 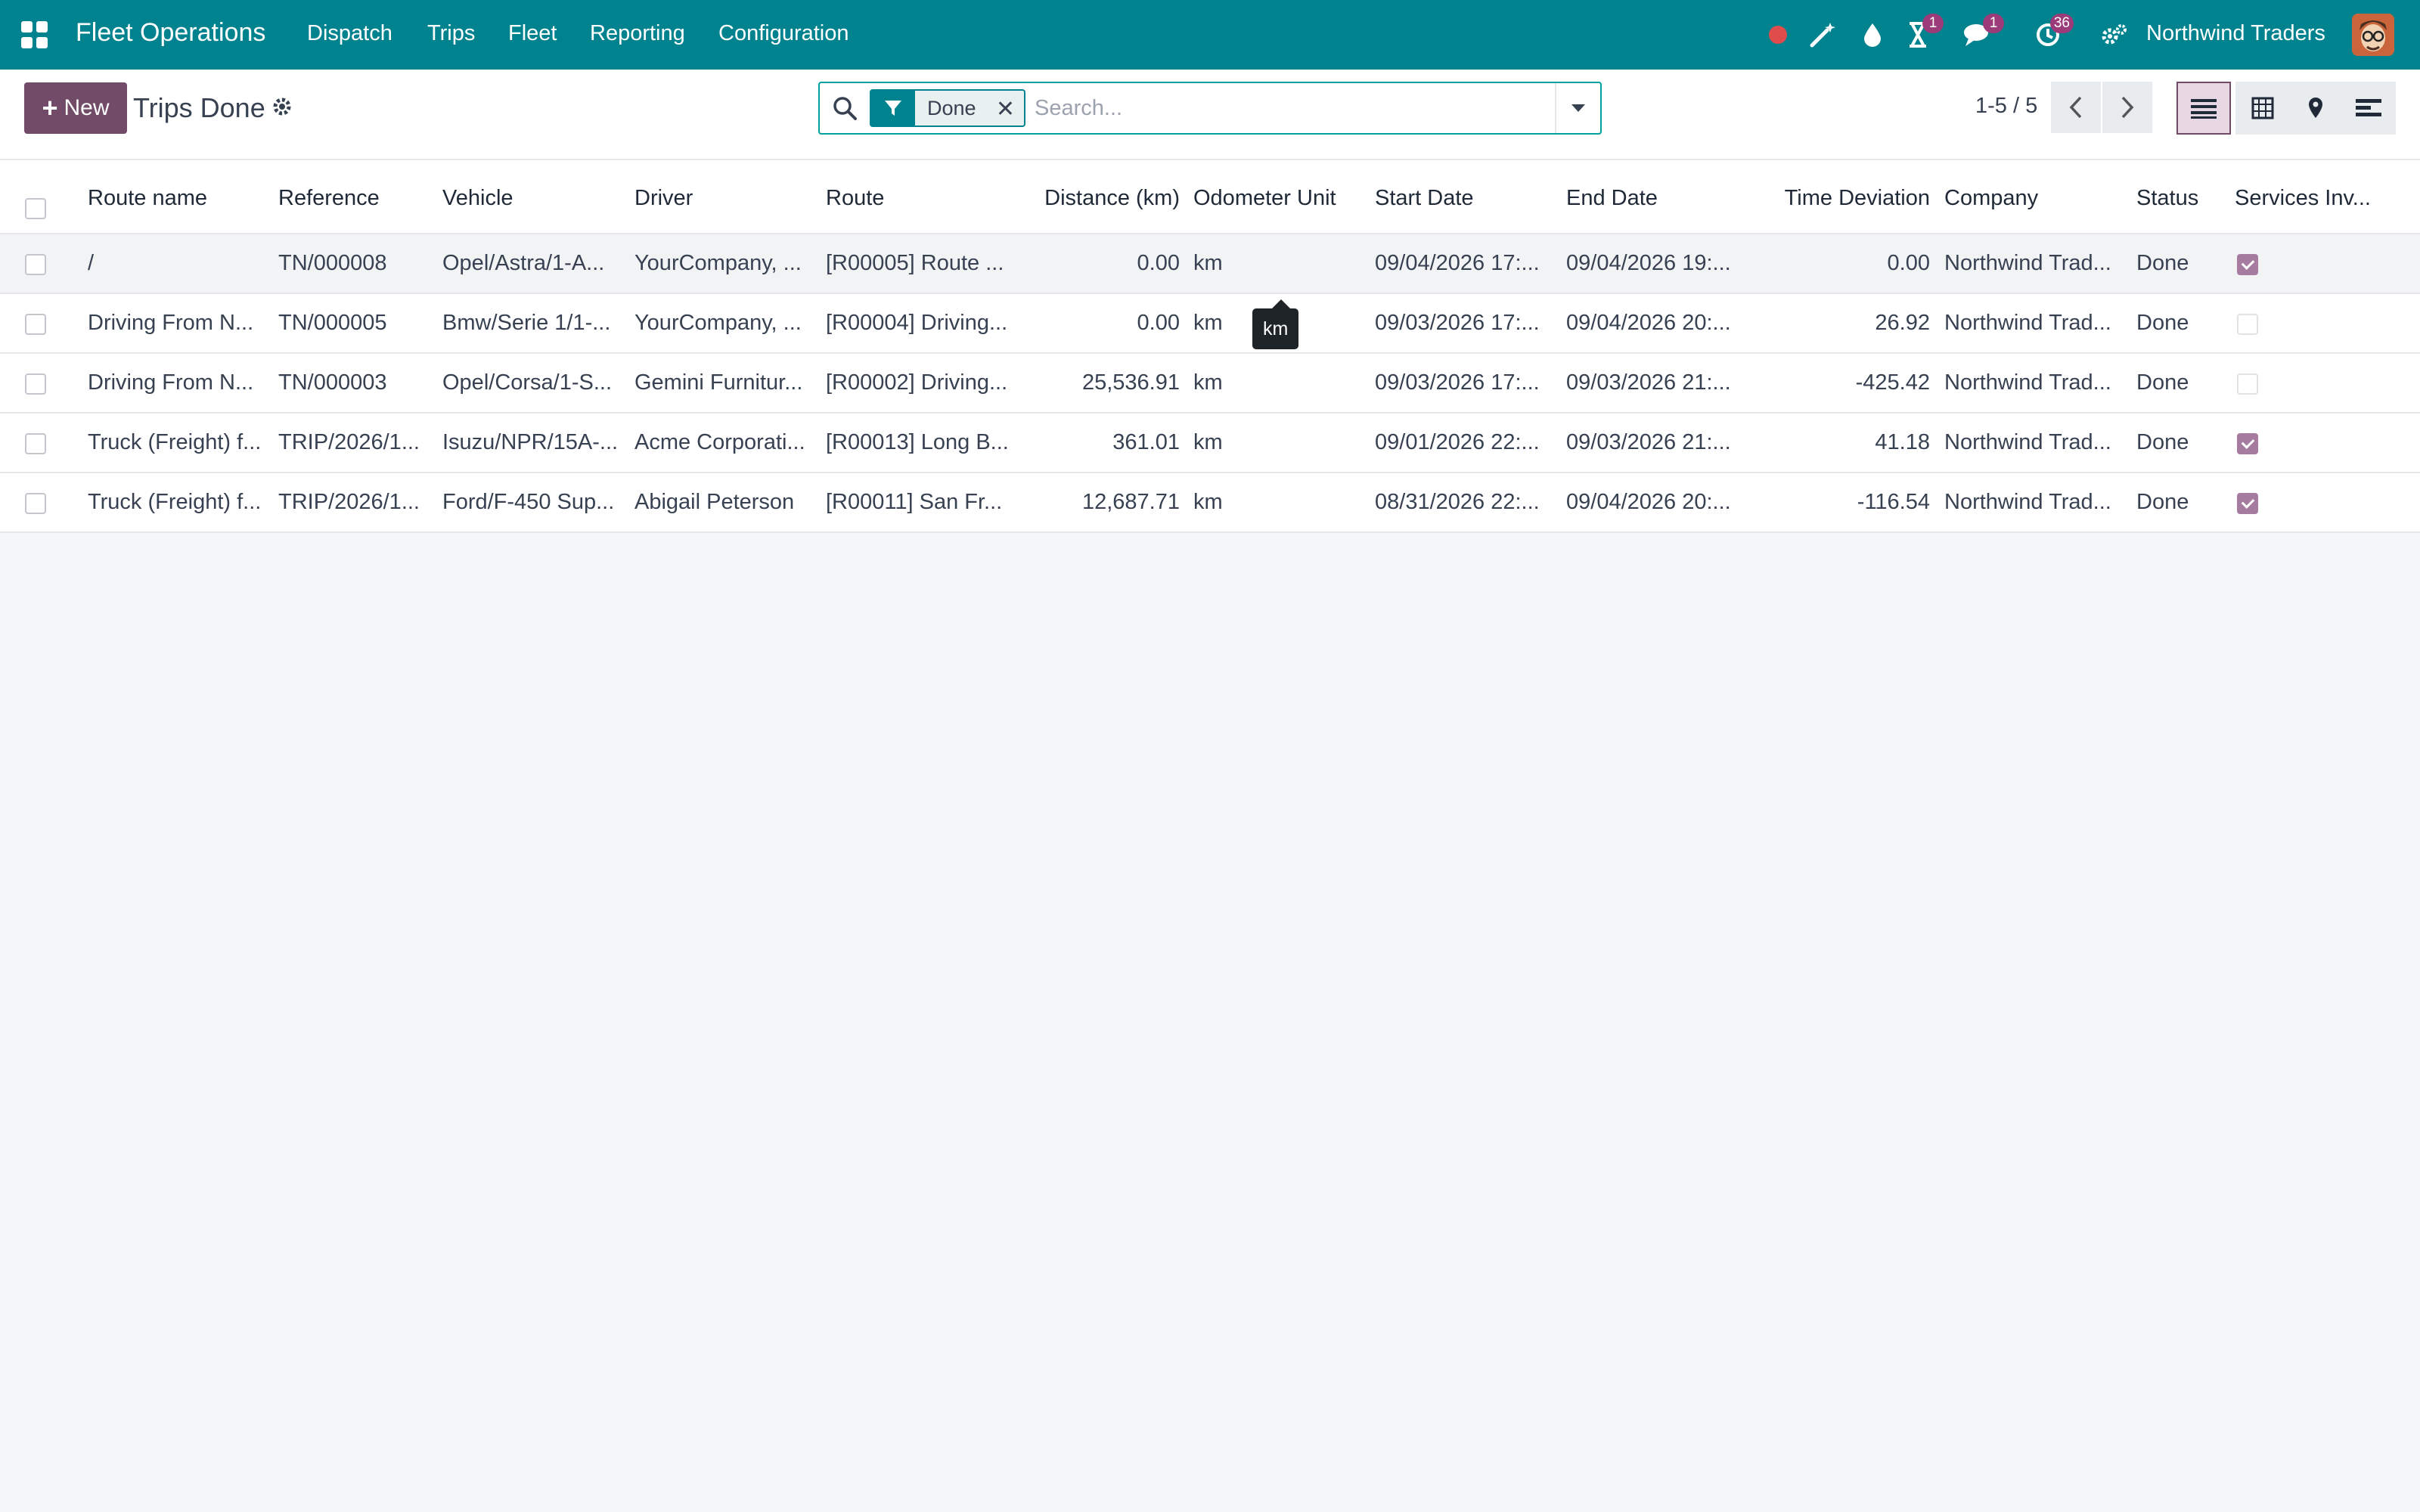 What do you see at coordinates (1983, 34) in the screenshot?
I see `messages-icon: 1` at bounding box center [1983, 34].